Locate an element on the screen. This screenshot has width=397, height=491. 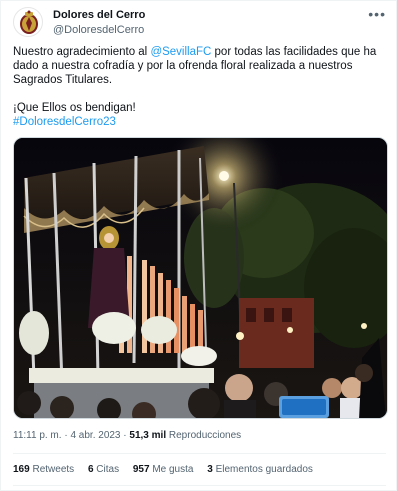
tweet-time: 11:11 p. m. is located at coordinates (37, 435).